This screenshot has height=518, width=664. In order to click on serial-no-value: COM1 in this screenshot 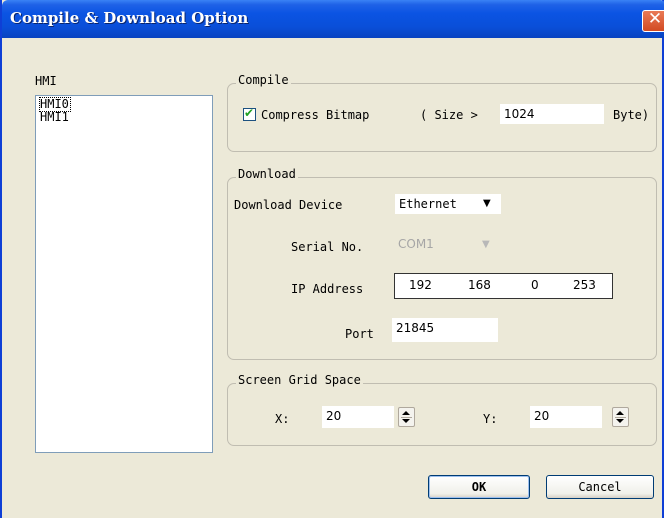, I will do `click(416, 244)`.